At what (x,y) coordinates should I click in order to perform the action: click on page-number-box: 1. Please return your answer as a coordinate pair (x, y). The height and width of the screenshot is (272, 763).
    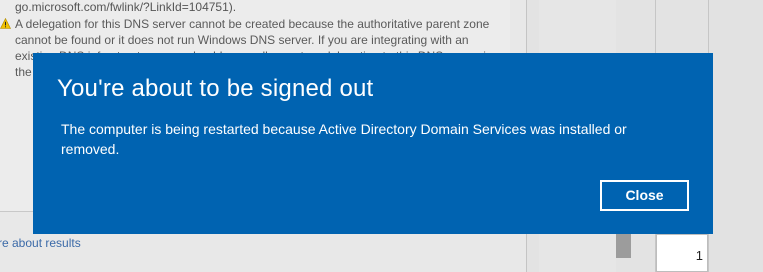
    Looking at the image, I should click on (682, 253).